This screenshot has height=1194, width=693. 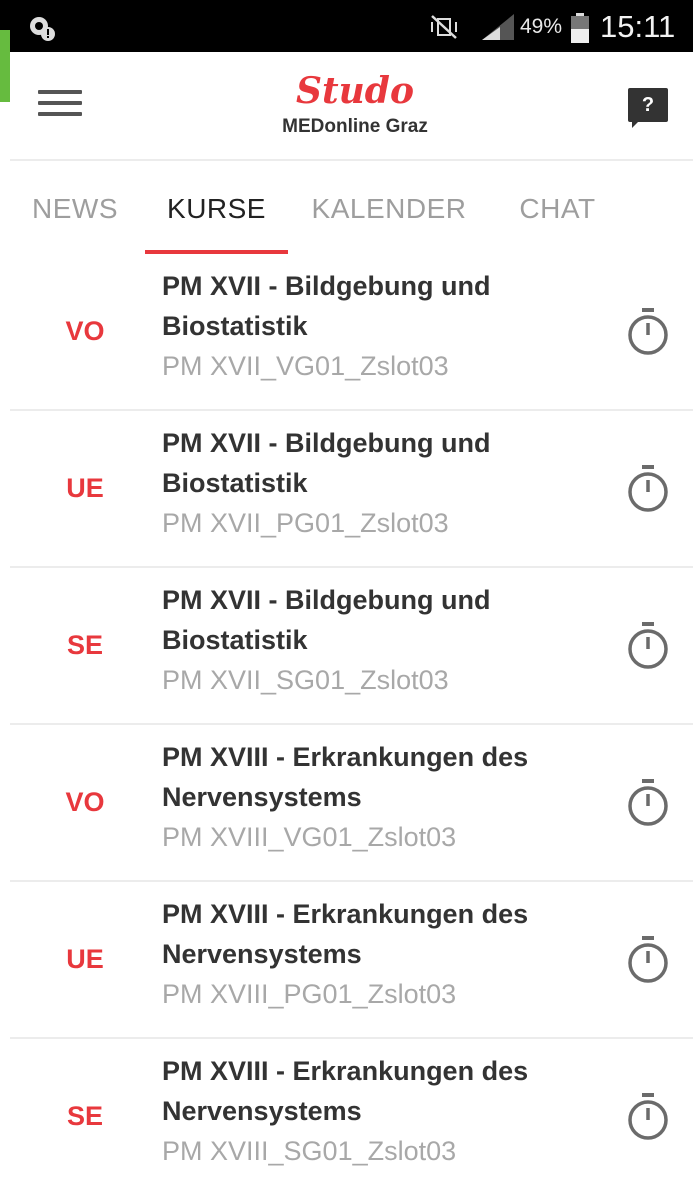 What do you see at coordinates (498, 27) in the screenshot?
I see `signal-icon` at bounding box center [498, 27].